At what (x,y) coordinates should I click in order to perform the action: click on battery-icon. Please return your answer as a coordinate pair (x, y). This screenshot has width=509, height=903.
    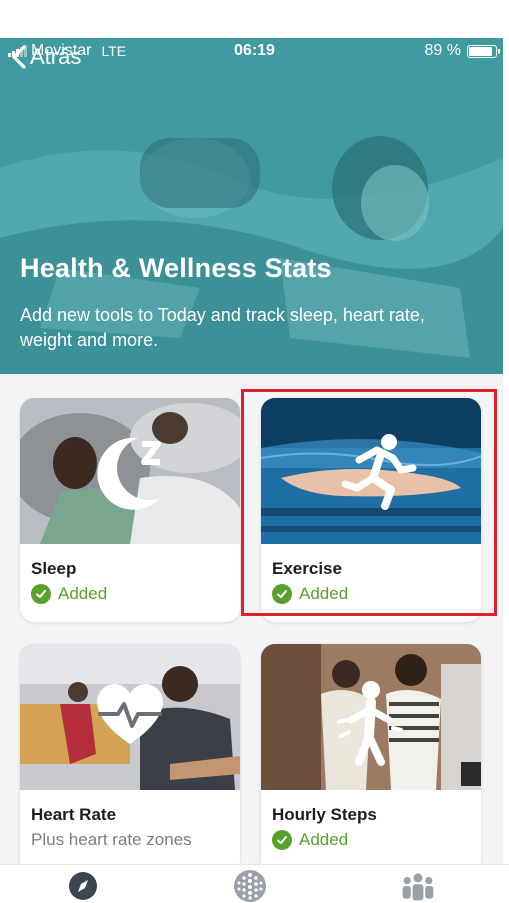
    Looking at the image, I should click on (483, 51).